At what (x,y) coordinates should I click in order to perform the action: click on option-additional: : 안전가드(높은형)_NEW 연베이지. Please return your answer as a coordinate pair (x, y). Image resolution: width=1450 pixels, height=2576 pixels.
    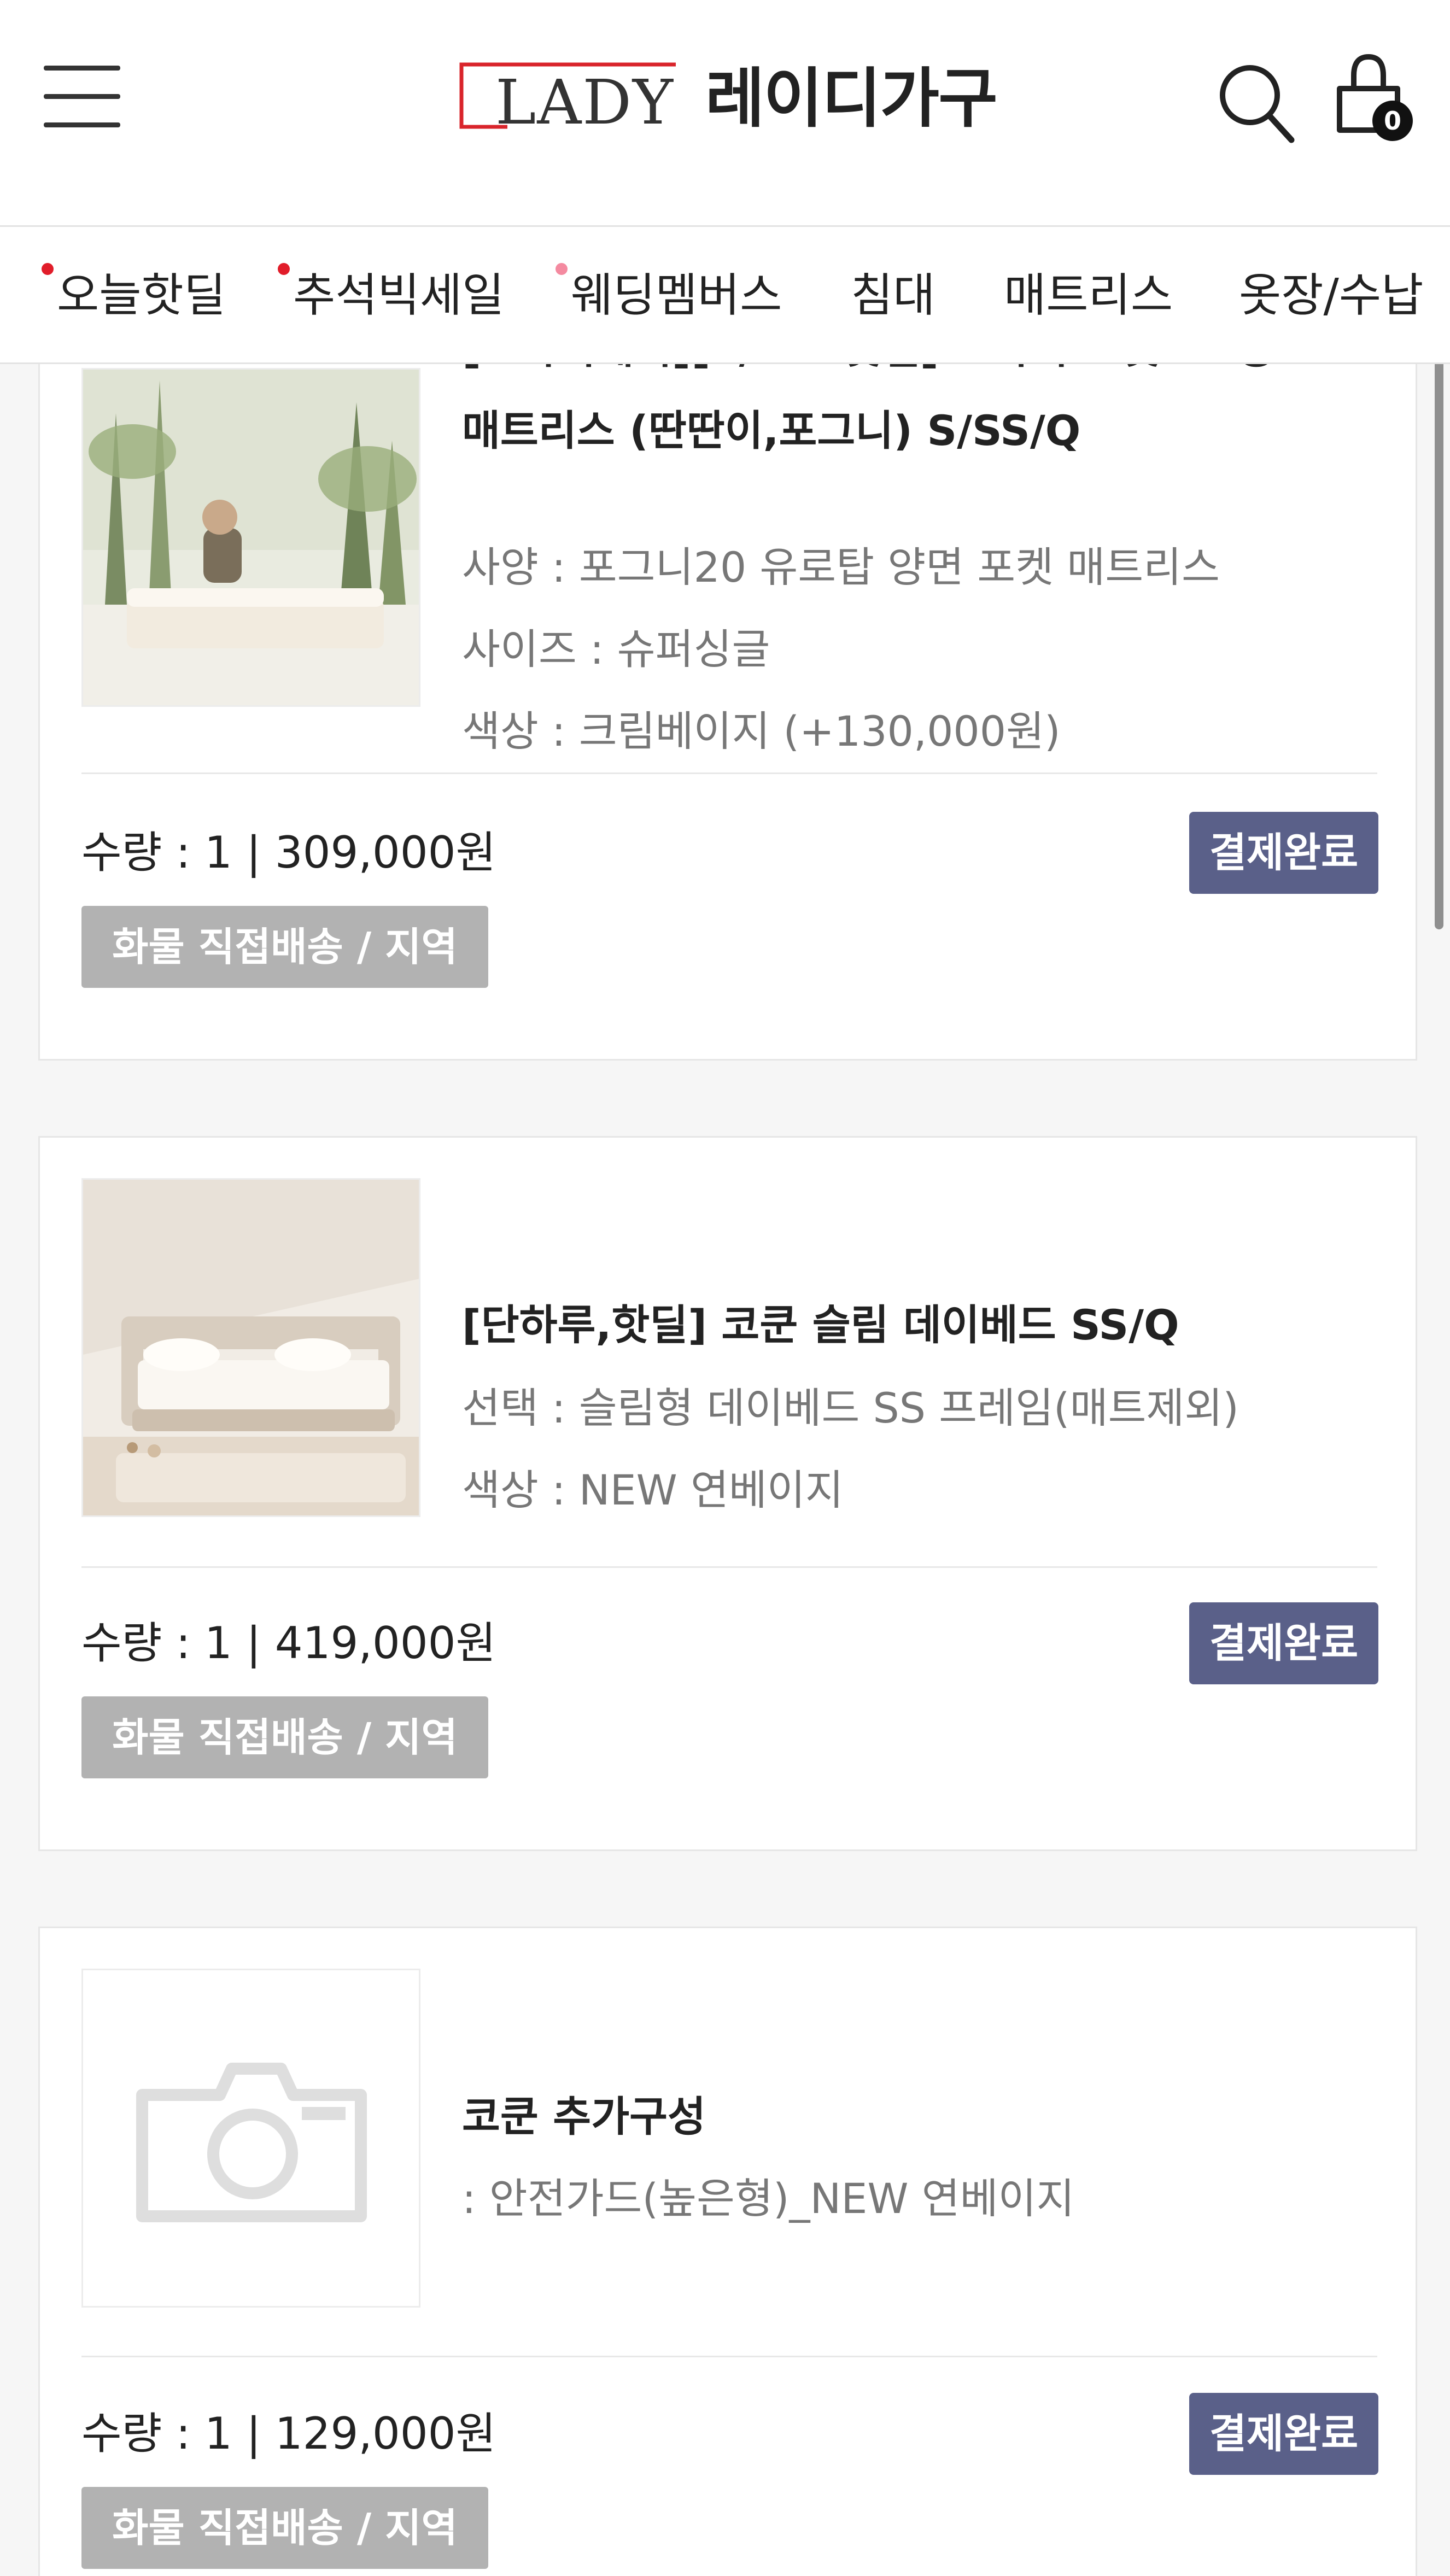
    Looking at the image, I should click on (768, 2199).